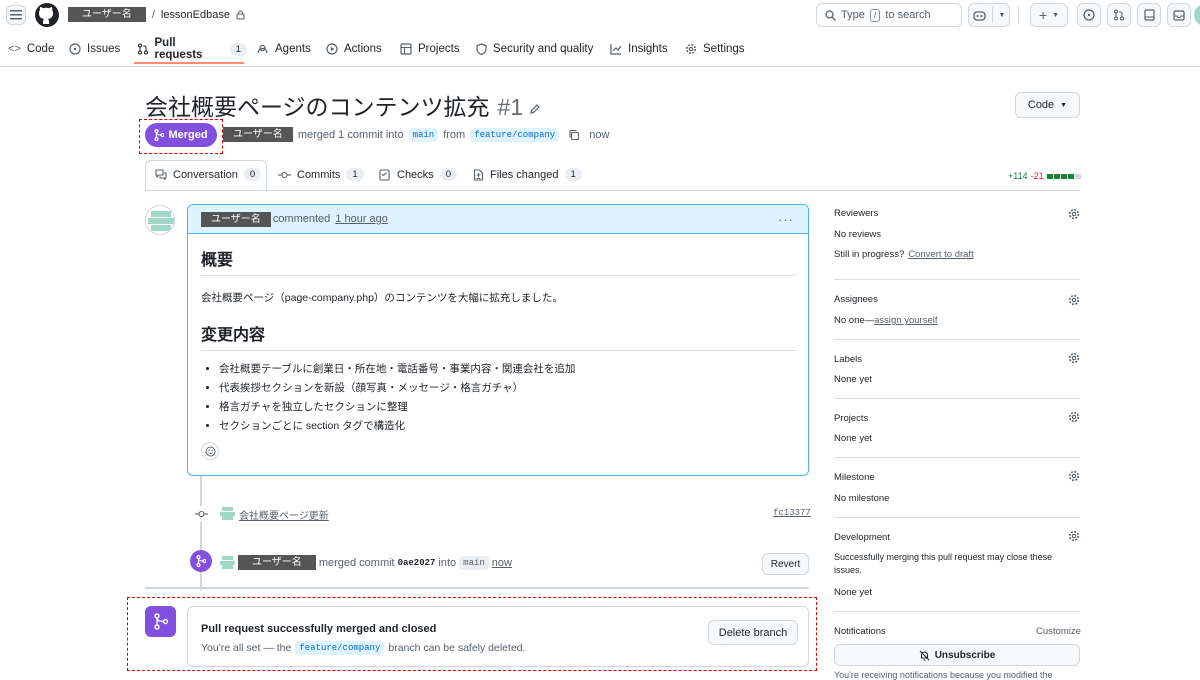 This screenshot has width=1200, height=680. I want to click on projects-value: None yet, so click(853, 438).